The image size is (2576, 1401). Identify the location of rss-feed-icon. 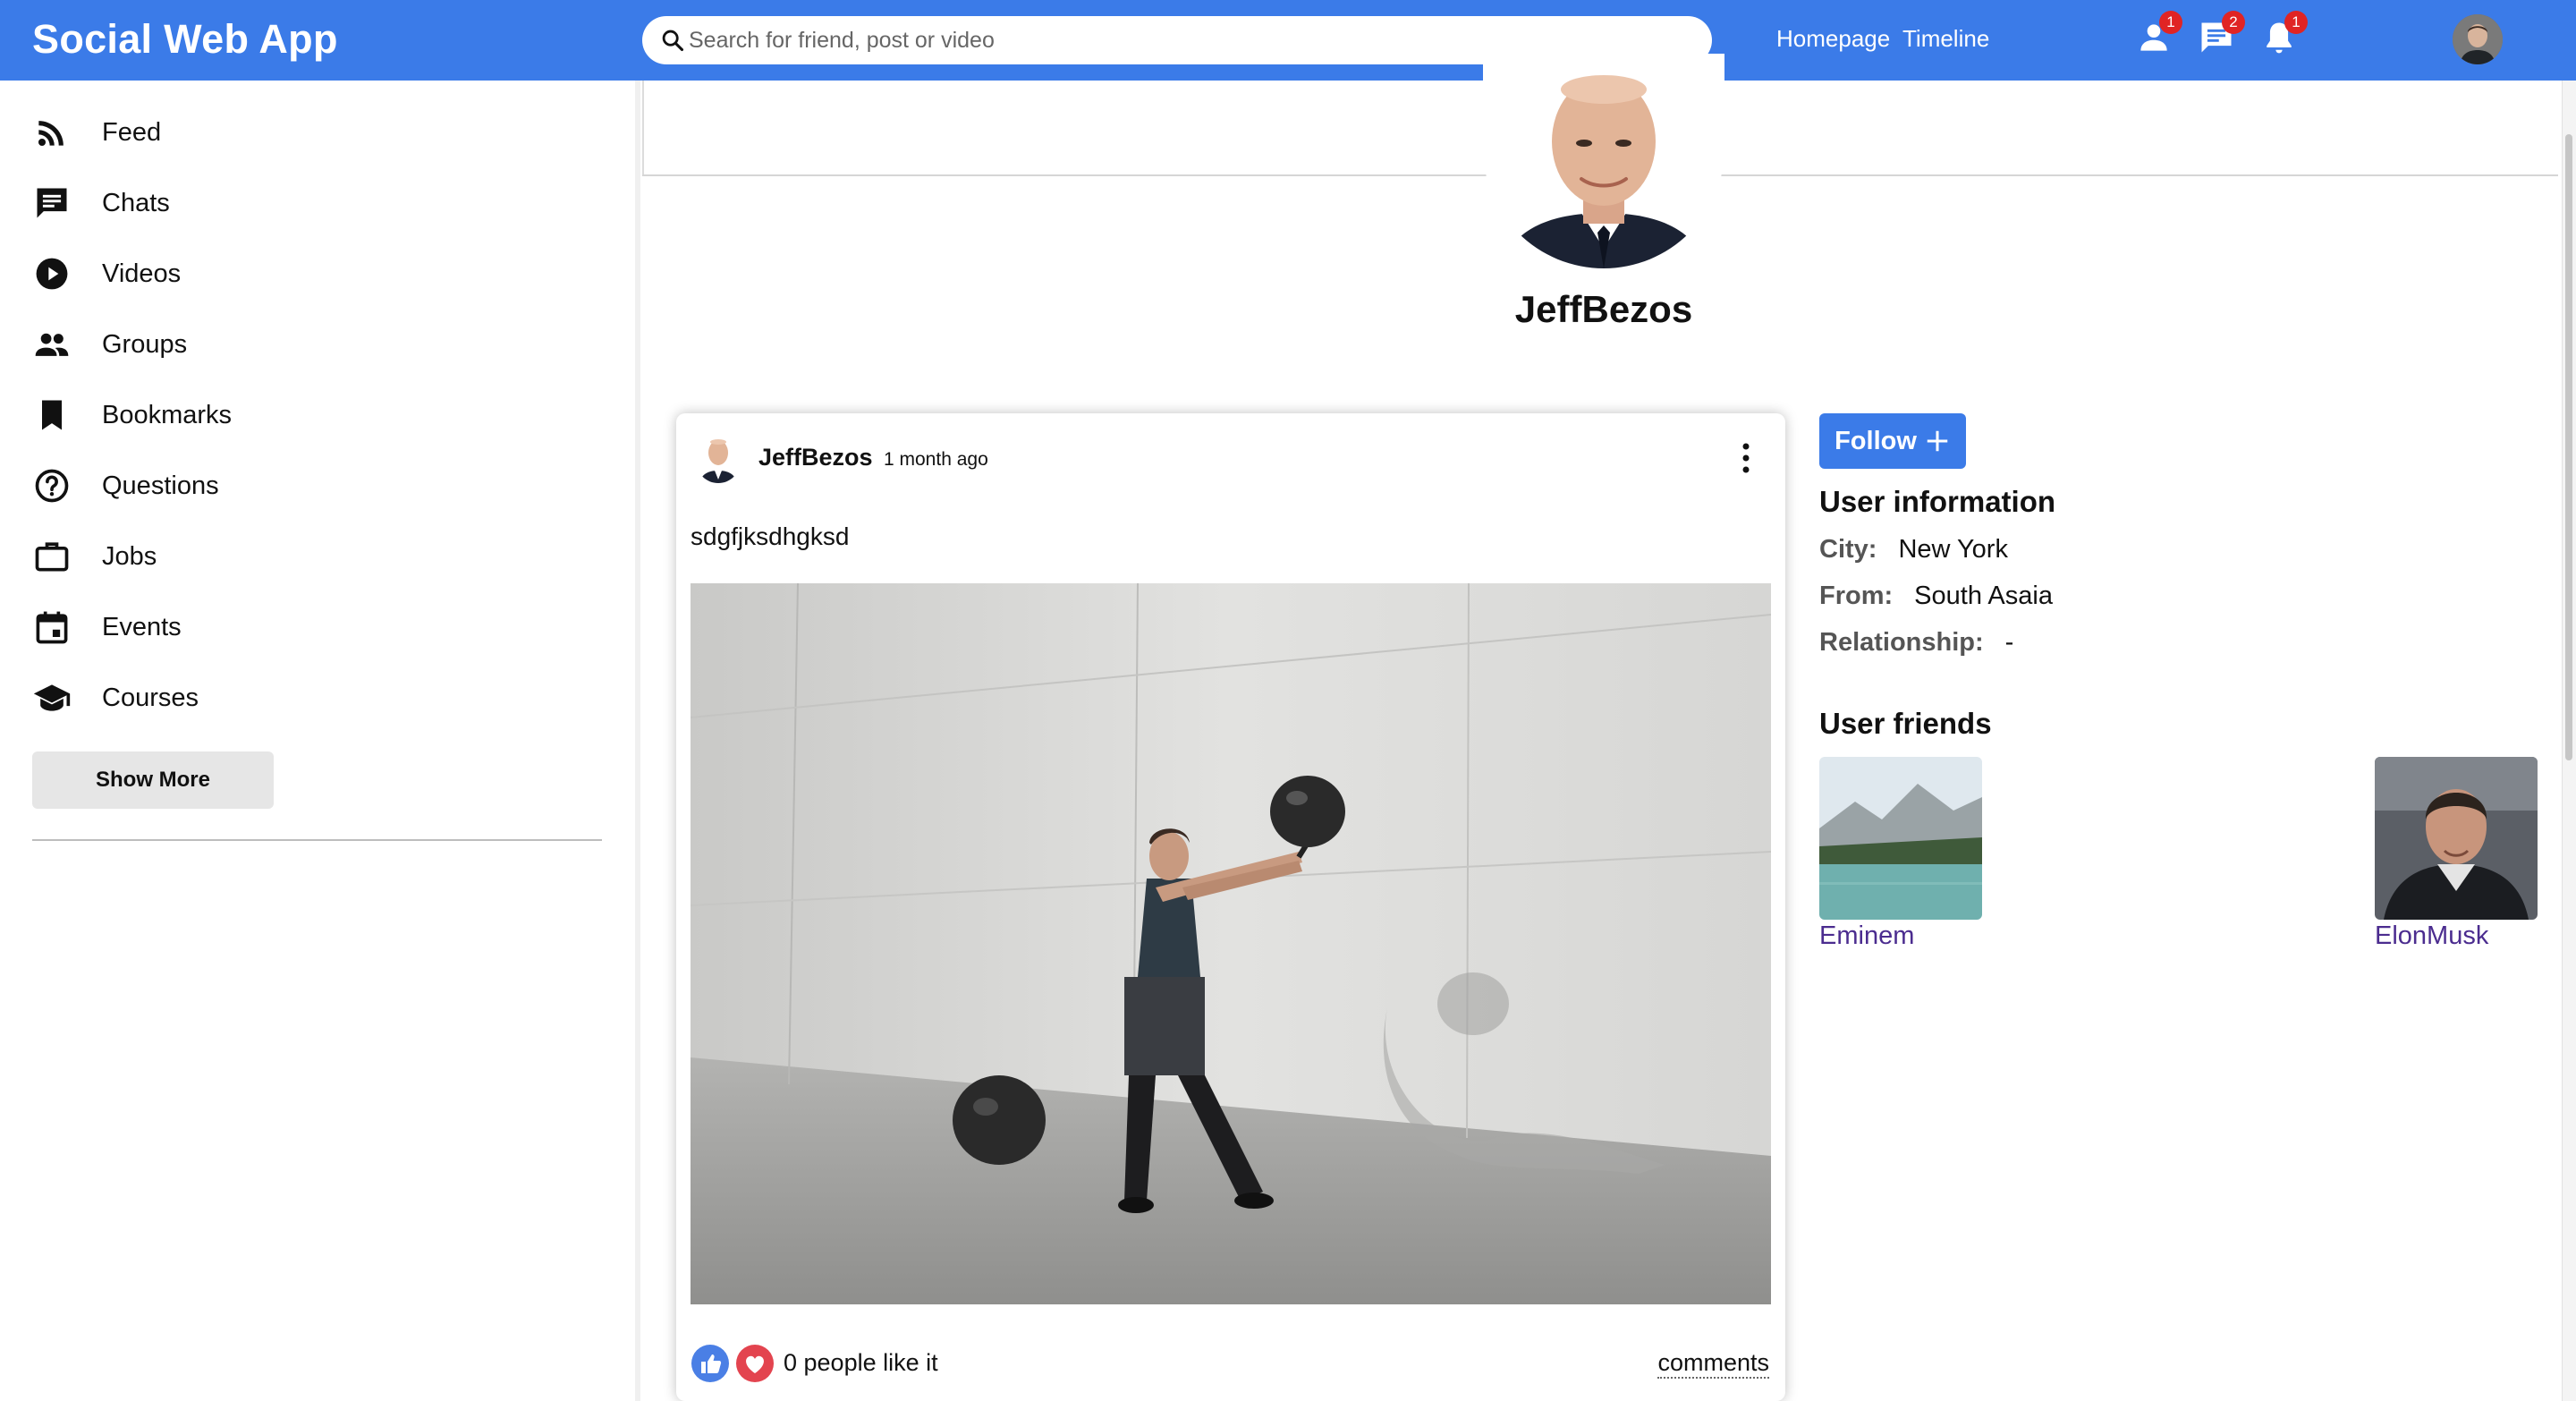
(51, 134).